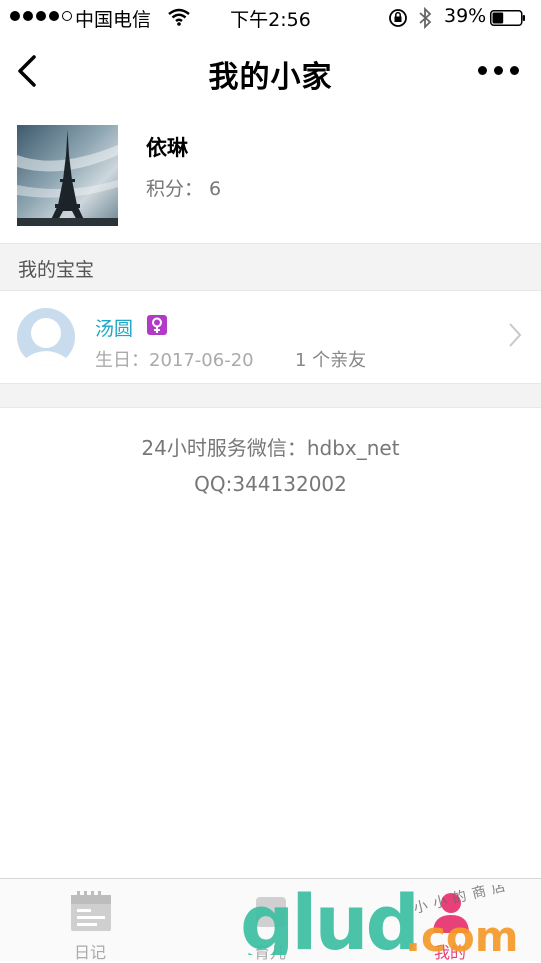  I want to click on watermark-suffix: .com, so click(461, 933).